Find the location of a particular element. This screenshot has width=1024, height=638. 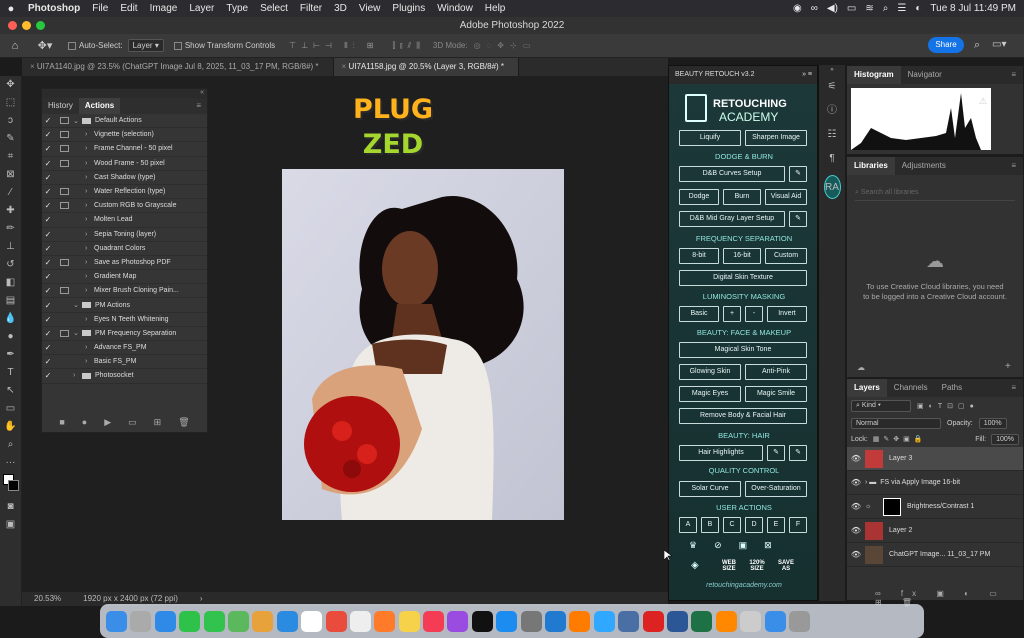

skin-texture-button: Digital Skin Texture is located at coordinates (743, 278).